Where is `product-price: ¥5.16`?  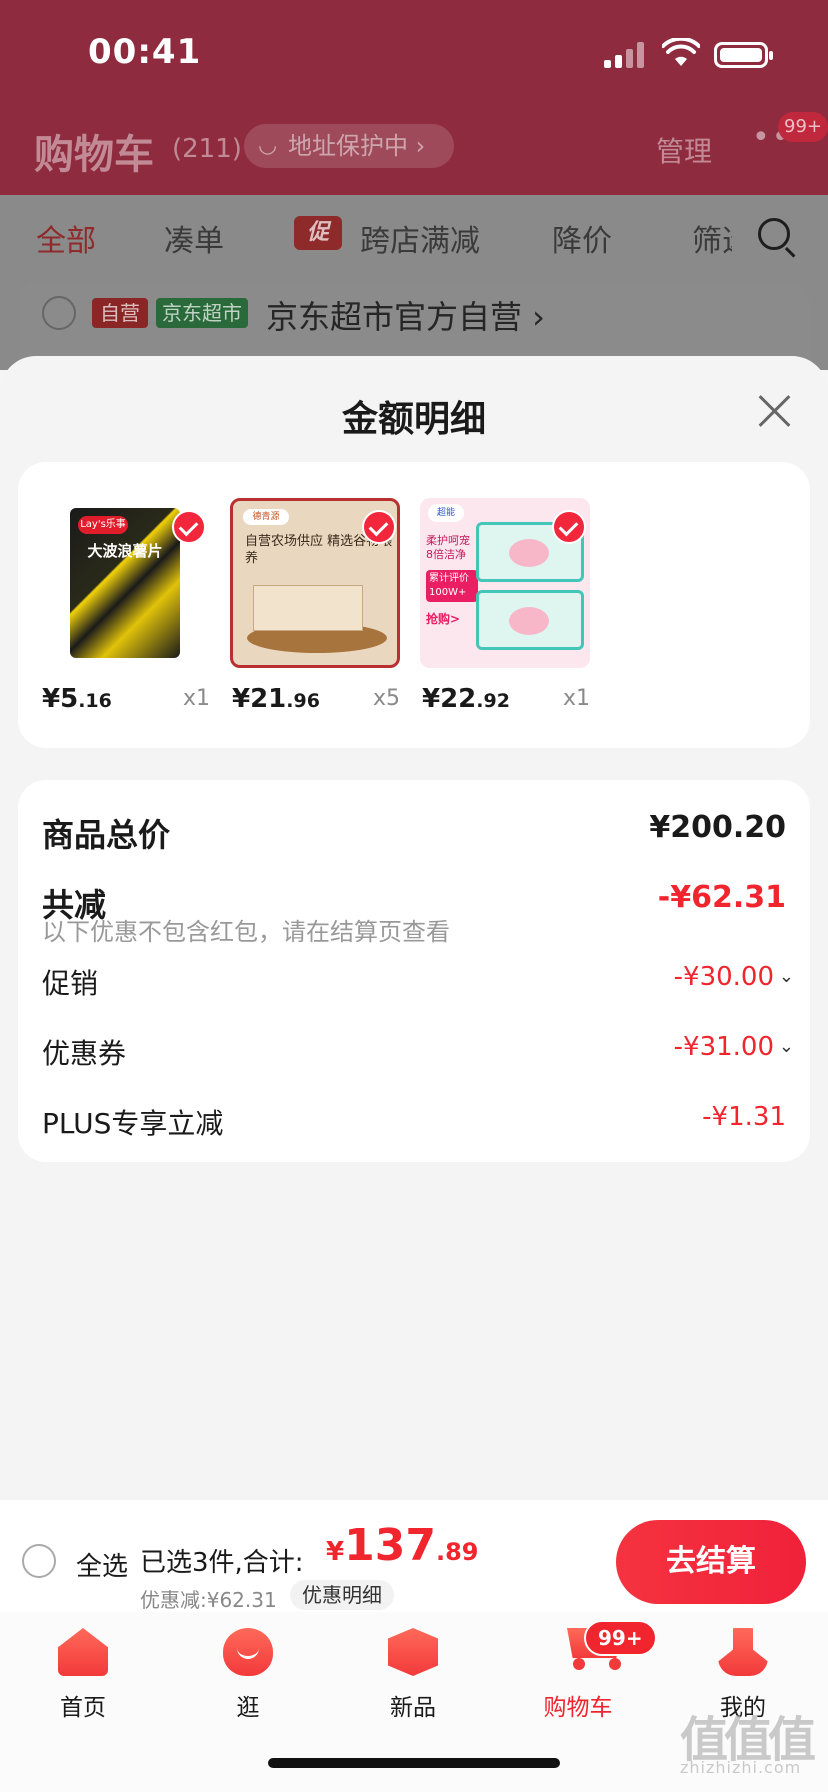 product-price: ¥5.16 is located at coordinates (77, 699).